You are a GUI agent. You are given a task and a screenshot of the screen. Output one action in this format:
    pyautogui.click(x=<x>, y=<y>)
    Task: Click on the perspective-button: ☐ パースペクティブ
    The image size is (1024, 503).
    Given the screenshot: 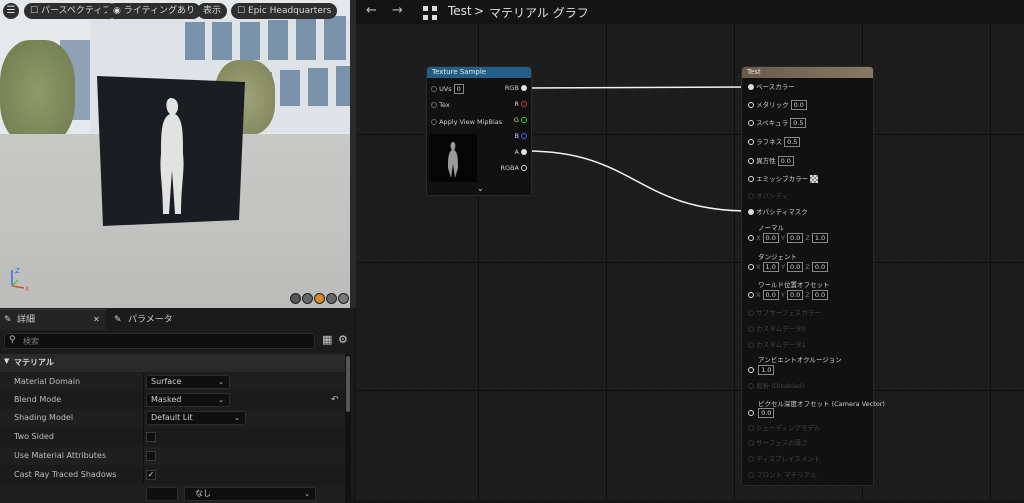 What is the action you would take?
    pyautogui.click(x=71, y=11)
    